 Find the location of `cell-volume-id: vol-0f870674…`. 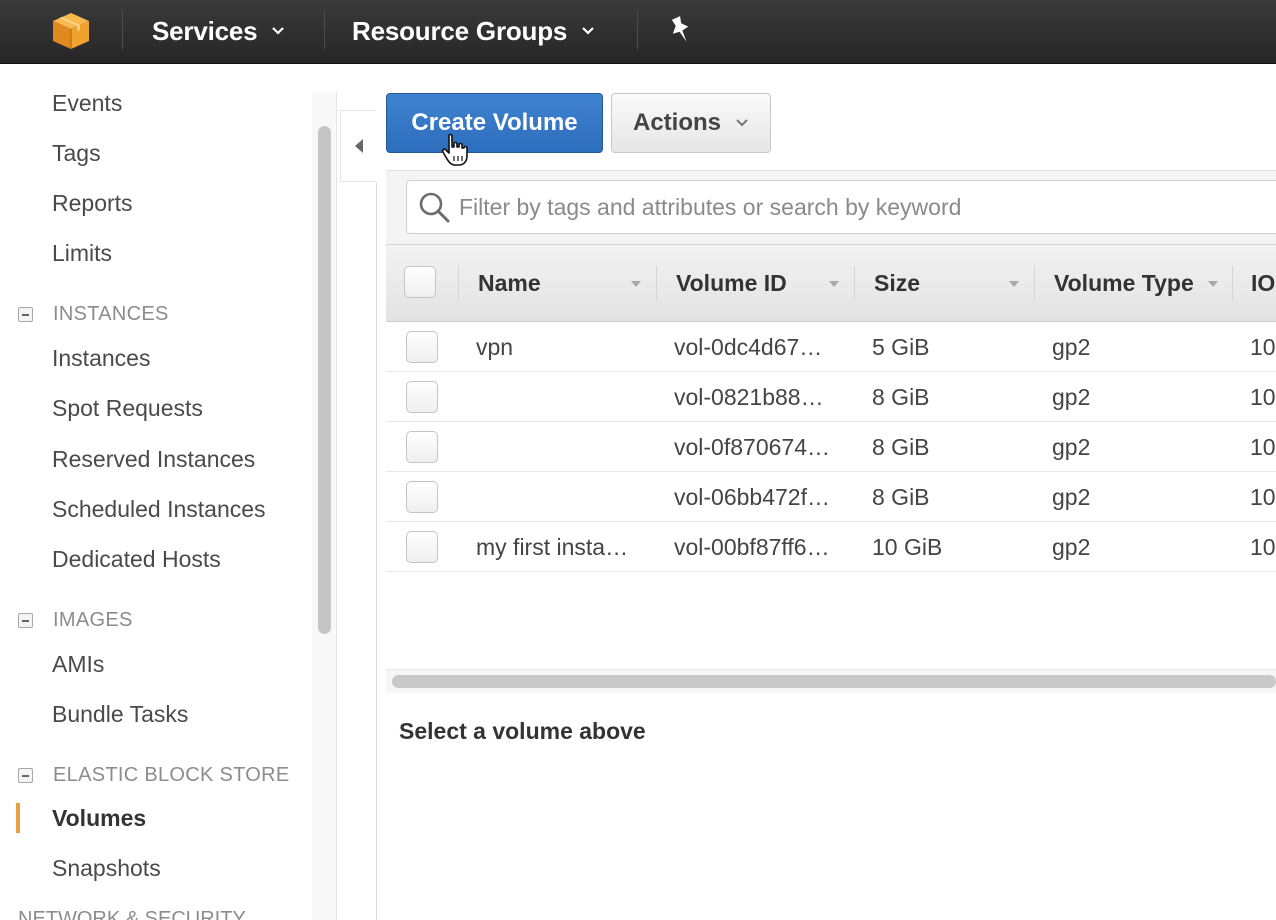

cell-volume-id: vol-0f870674… is located at coordinates (752, 446).